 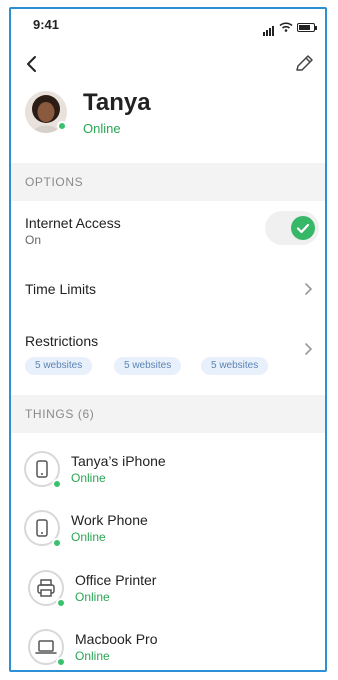 I want to click on device-row: Work Phone Online, so click(x=168, y=532).